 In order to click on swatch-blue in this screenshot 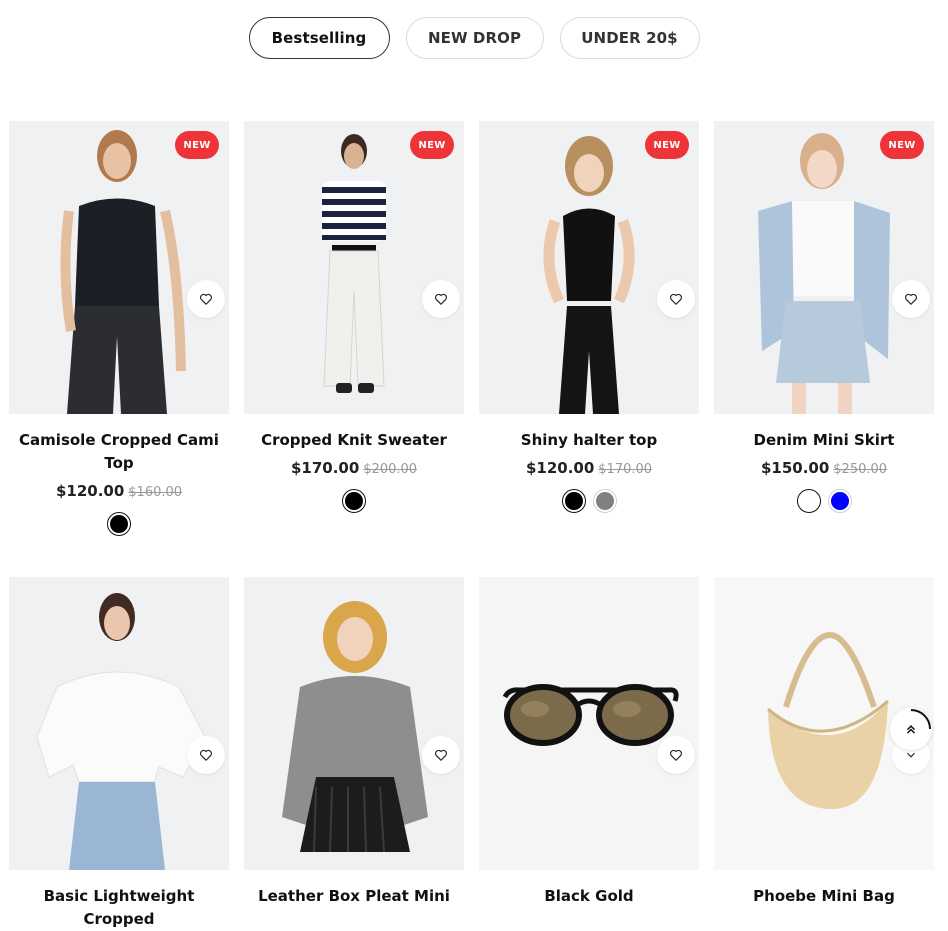, I will do `click(839, 501)`.